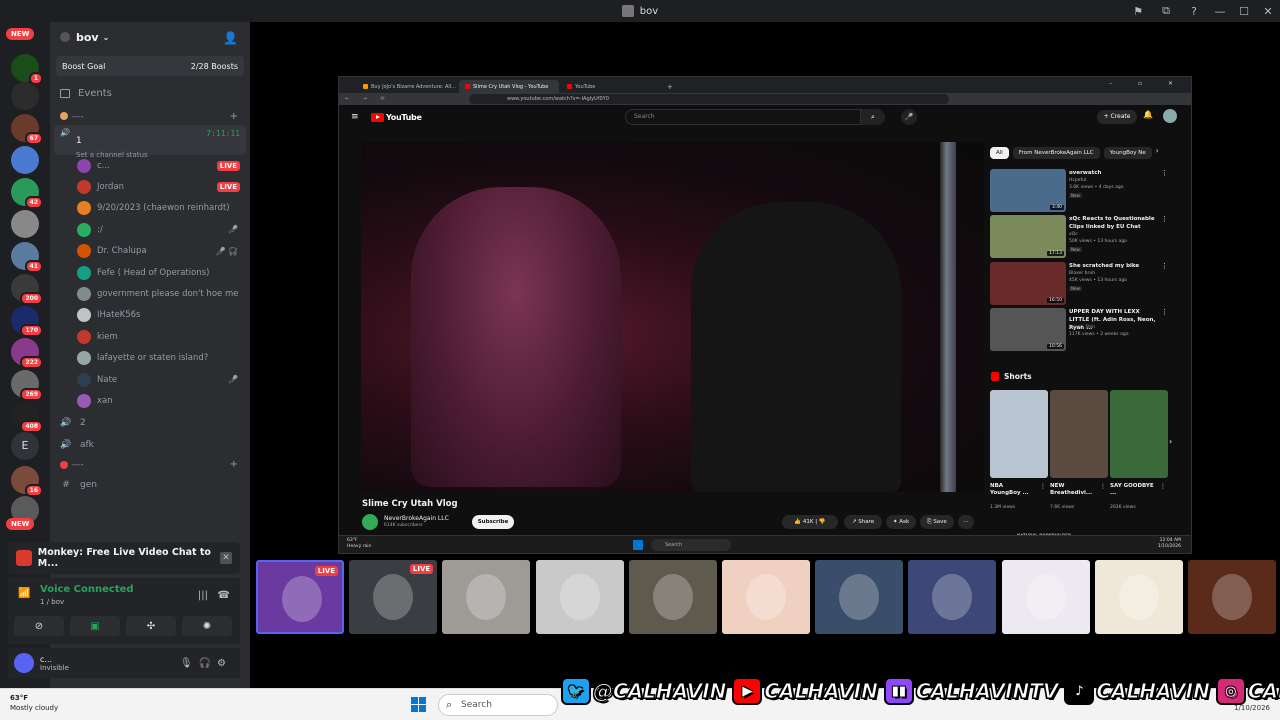 This screenshot has width=1280, height=720. What do you see at coordinates (27, 385) in the screenshot?
I see `server-icon-11: 269` at bounding box center [27, 385].